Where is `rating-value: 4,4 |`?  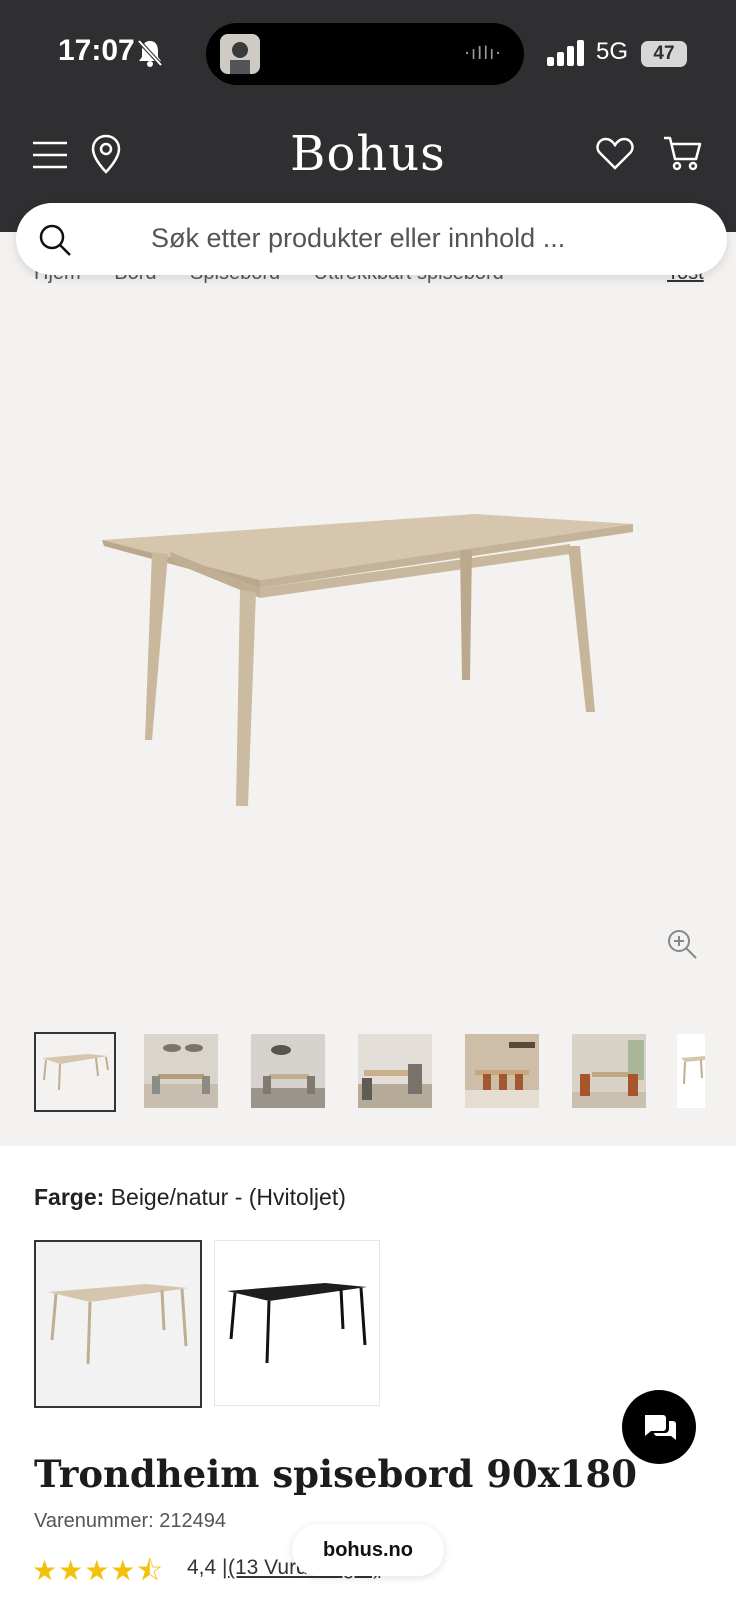
rating-value: 4,4 | is located at coordinates (207, 1567).